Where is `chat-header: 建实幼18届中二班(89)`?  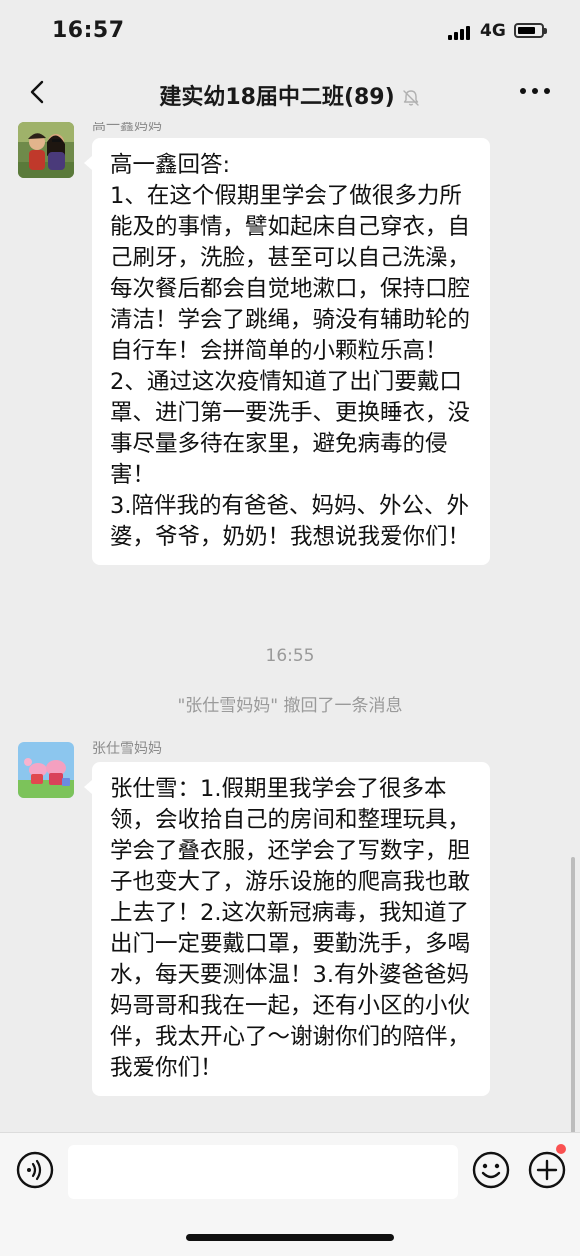
chat-header: 建实幼18届中二班(89) is located at coordinates (290, 93).